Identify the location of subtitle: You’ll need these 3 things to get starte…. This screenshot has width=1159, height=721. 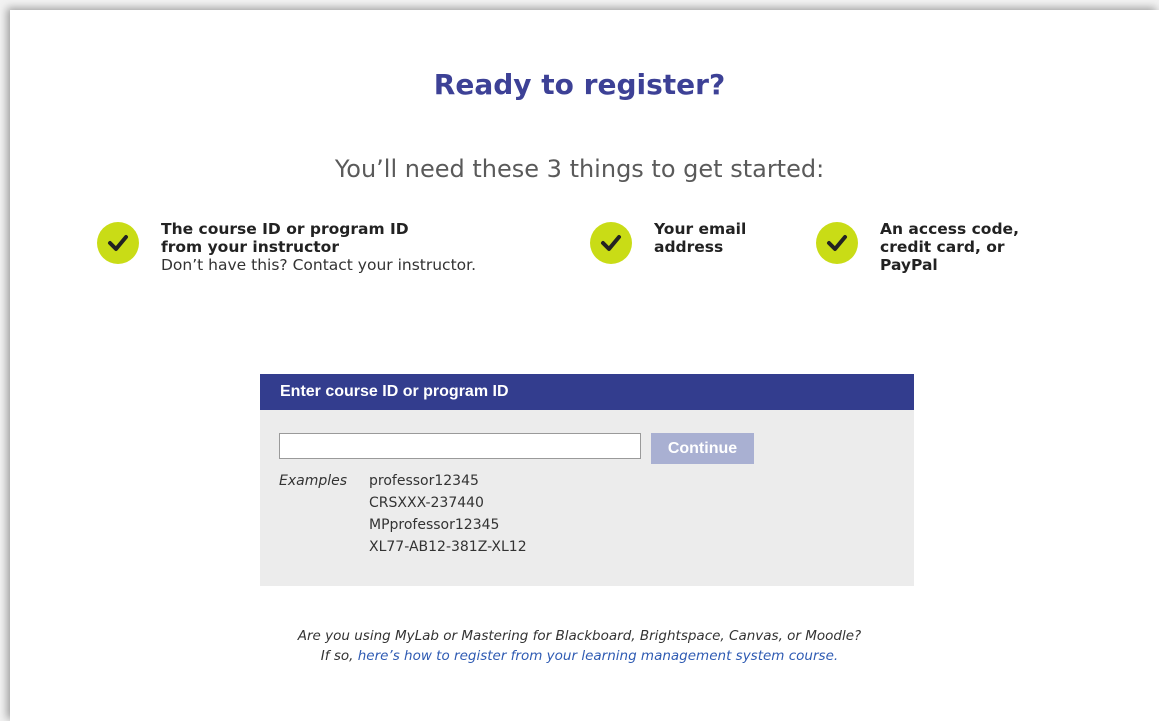
(579, 169).